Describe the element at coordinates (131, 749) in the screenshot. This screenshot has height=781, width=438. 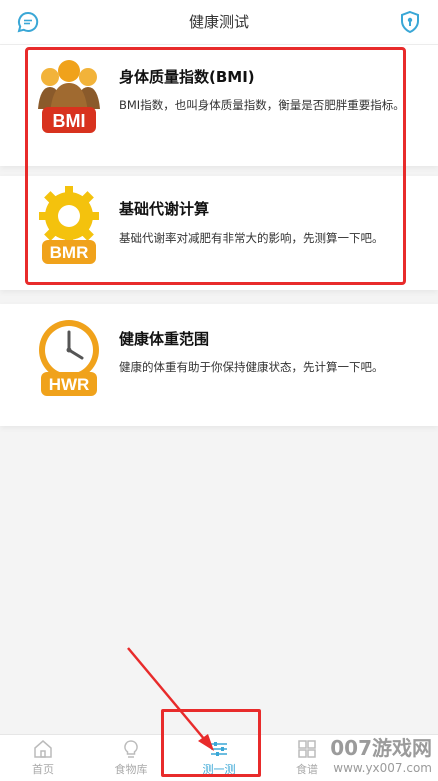
I see `lightbulb-icon` at that location.